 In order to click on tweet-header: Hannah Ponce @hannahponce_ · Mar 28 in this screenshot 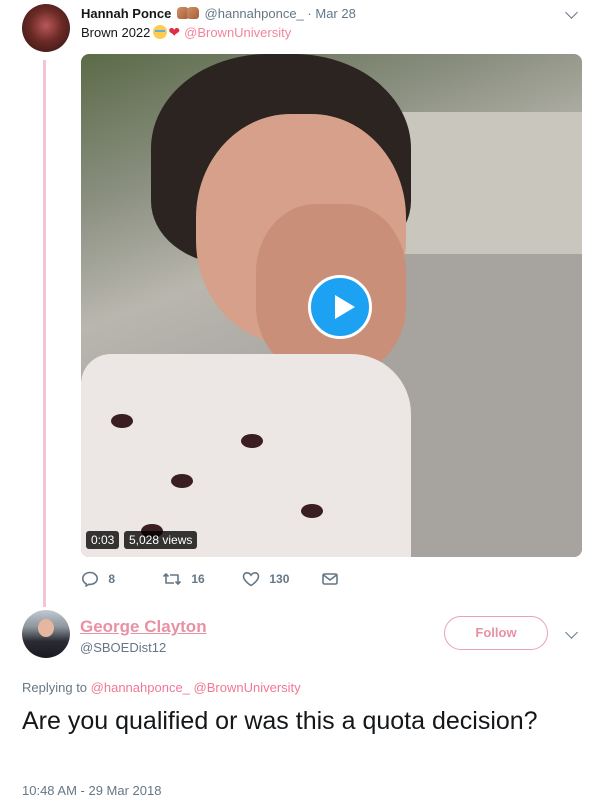, I will do `click(218, 14)`.